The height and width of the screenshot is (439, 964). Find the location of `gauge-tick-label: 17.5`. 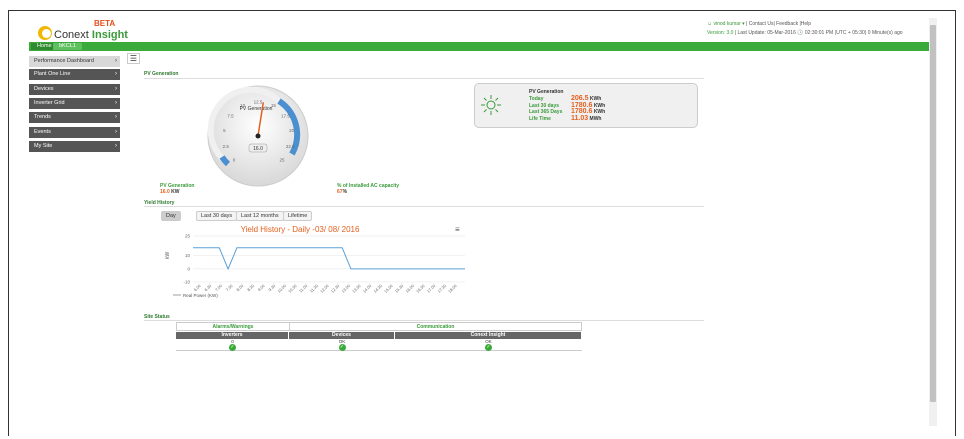

gauge-tick-label: 17.5 is located at coordinates (285, 116).